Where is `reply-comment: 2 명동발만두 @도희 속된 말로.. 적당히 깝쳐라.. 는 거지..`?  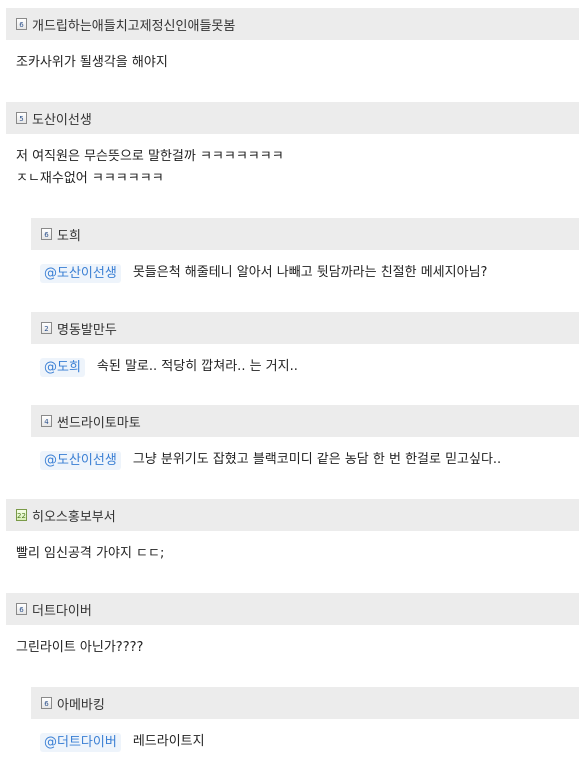 reply-comment: 2 명동발만두 @도희 속된 말로.. 적당히 깝쳐라.. 는 거지.. is located at coordinates (305, 345).